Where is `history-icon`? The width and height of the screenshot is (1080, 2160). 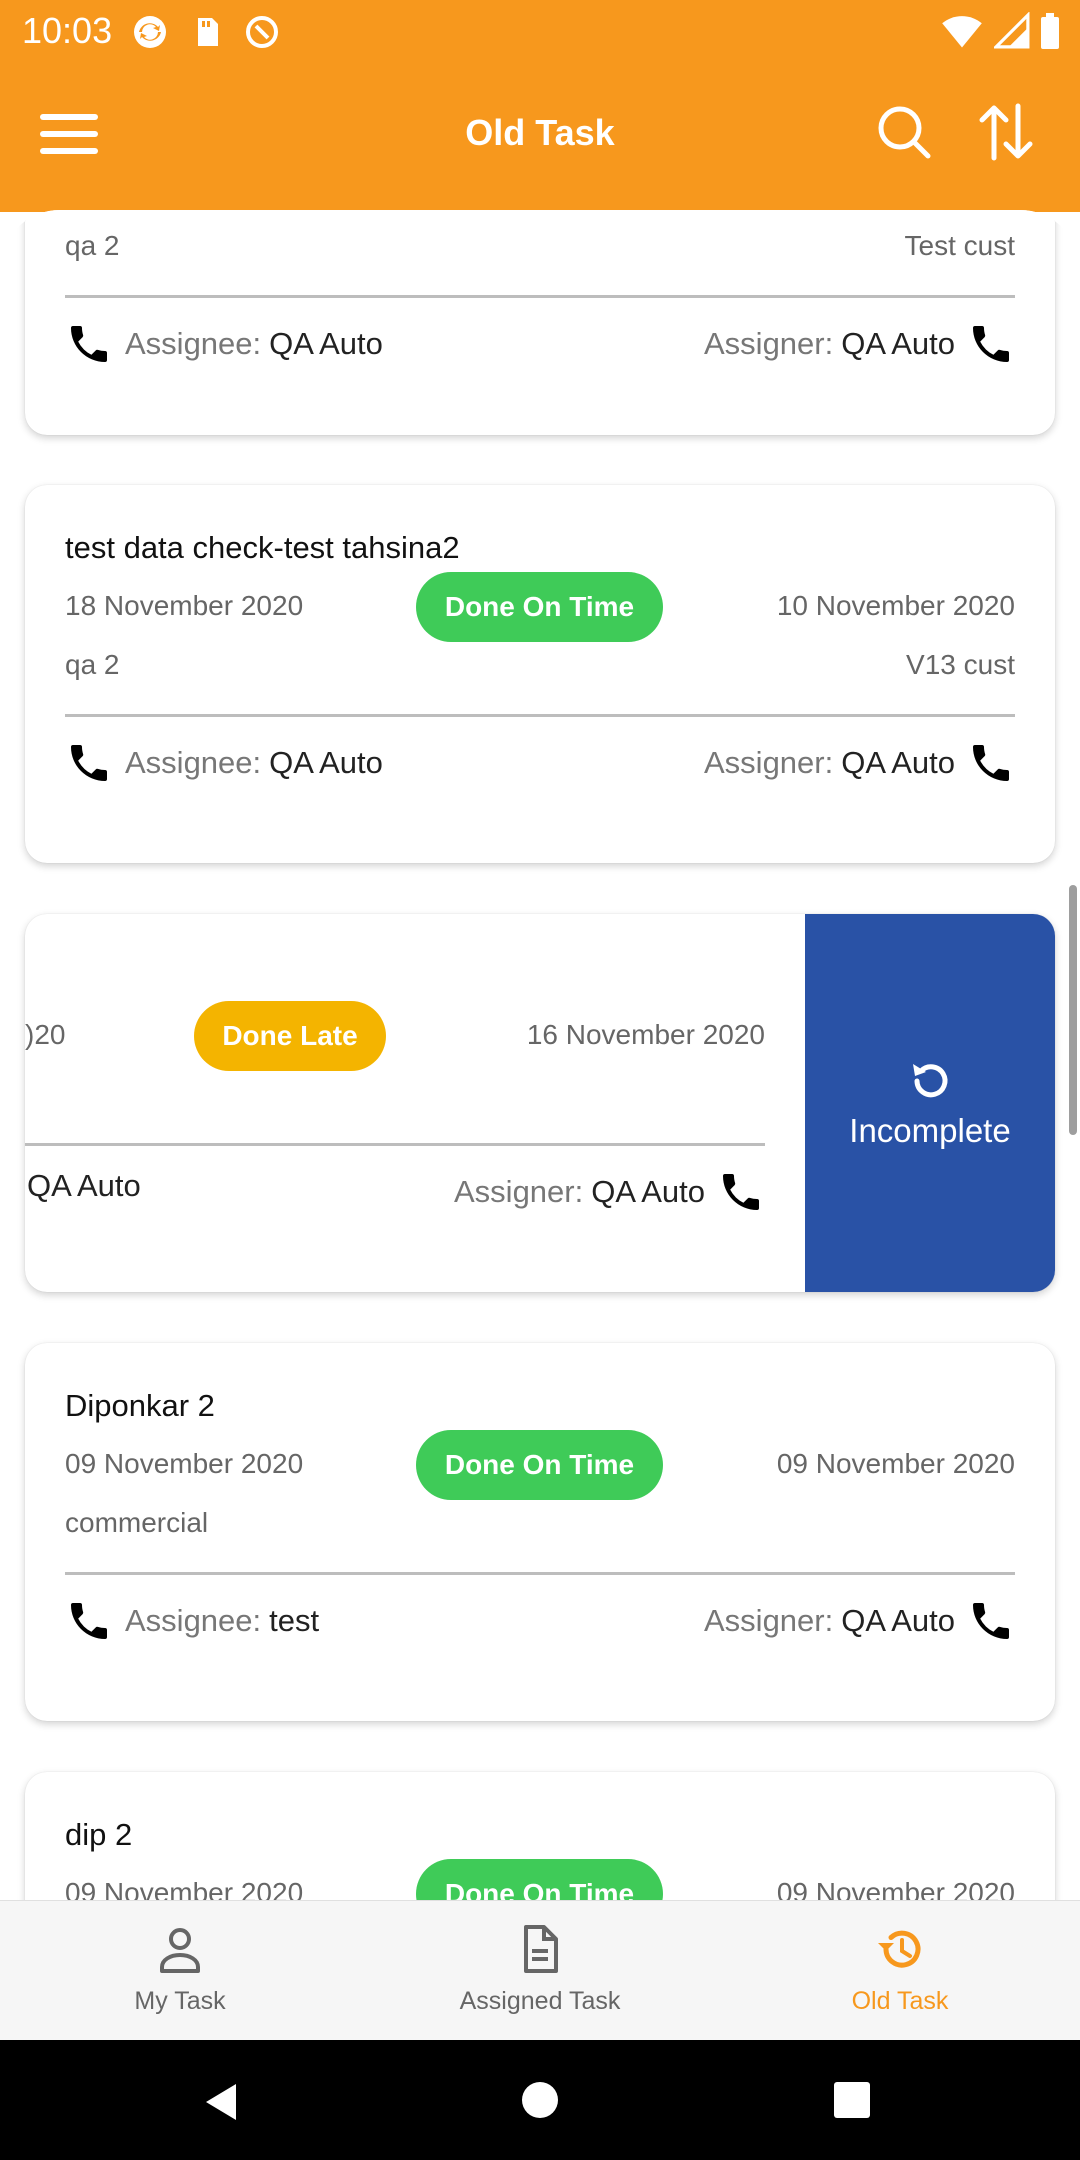 history-icon is located at coordinates (899, 1949).